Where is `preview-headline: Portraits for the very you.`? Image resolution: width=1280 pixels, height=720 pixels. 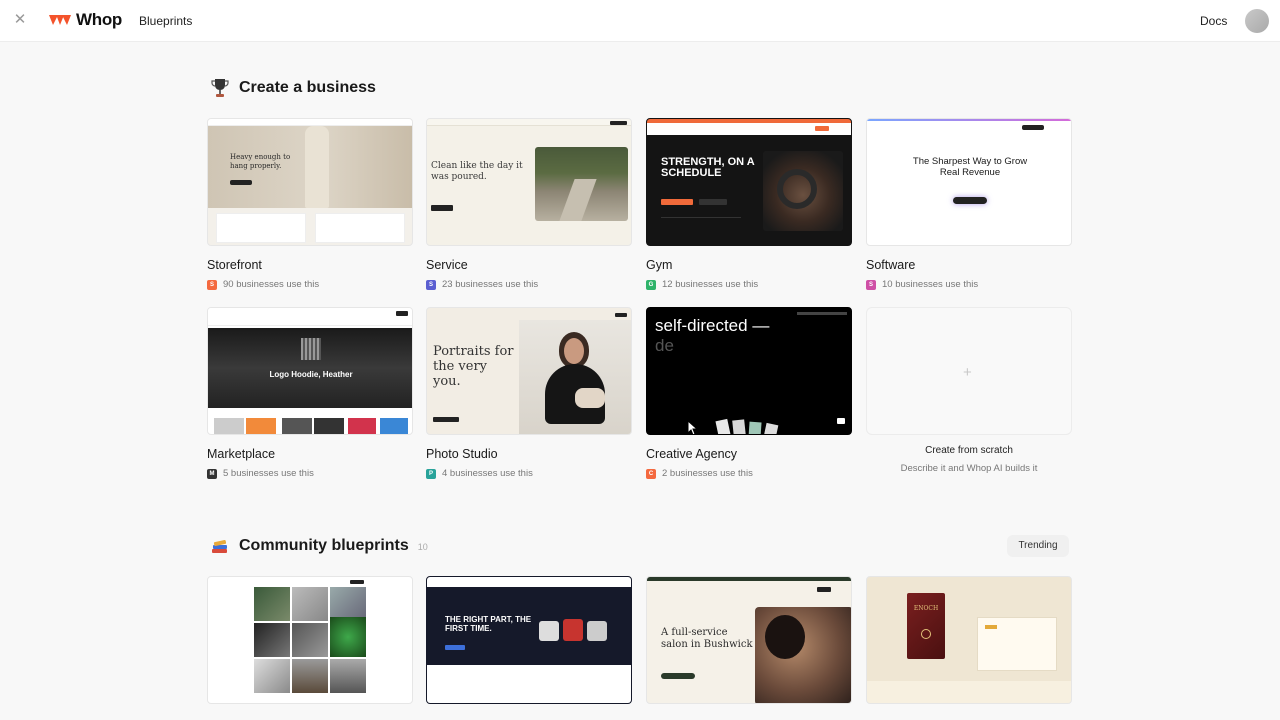
preview-headline: Portraits for the very you. is located at coordinates (473, 366).